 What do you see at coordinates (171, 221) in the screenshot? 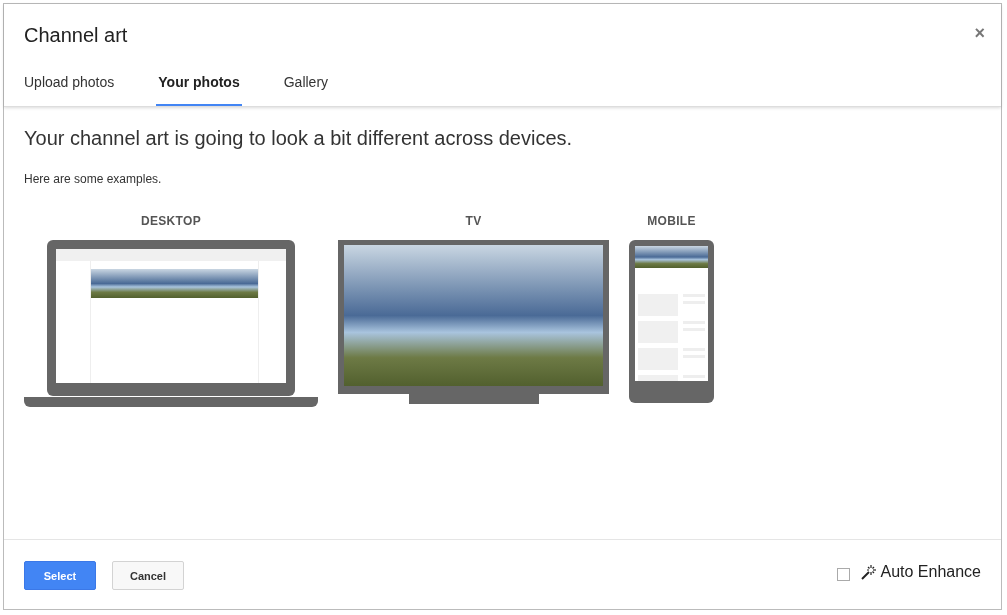
I see `device-label: DESKTOP` at bounding box center [171, 221].